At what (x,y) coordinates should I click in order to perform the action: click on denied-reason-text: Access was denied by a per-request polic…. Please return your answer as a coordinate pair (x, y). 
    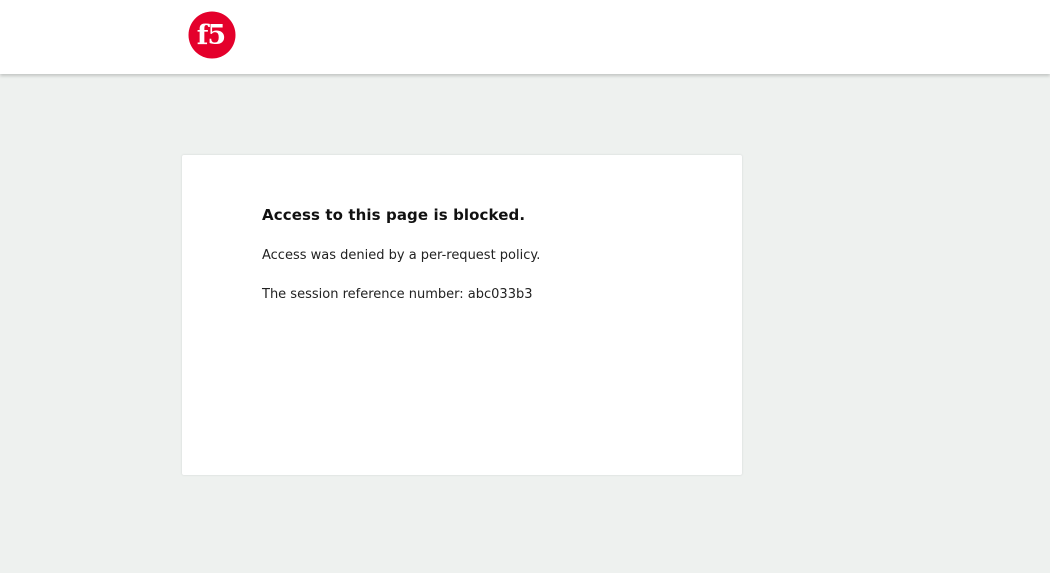
    Looking at the image, I should click on (401, 255).